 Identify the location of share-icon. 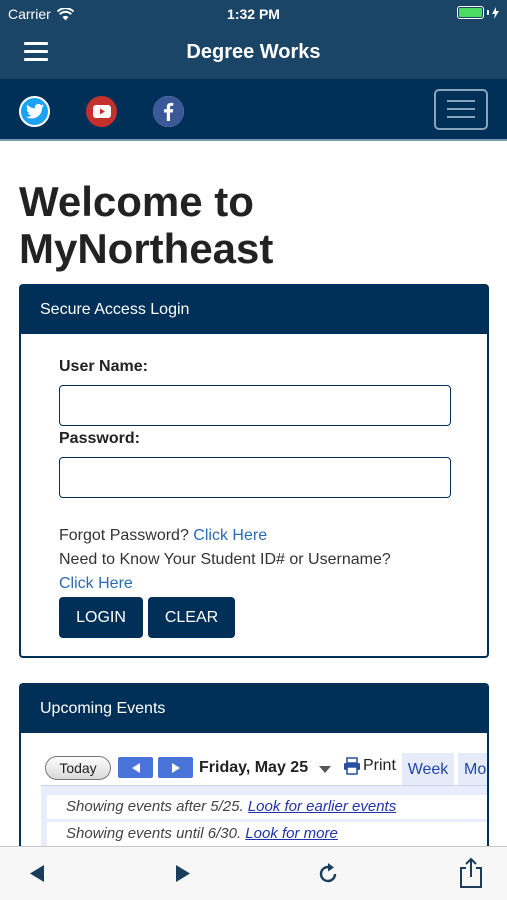
(471, 872).